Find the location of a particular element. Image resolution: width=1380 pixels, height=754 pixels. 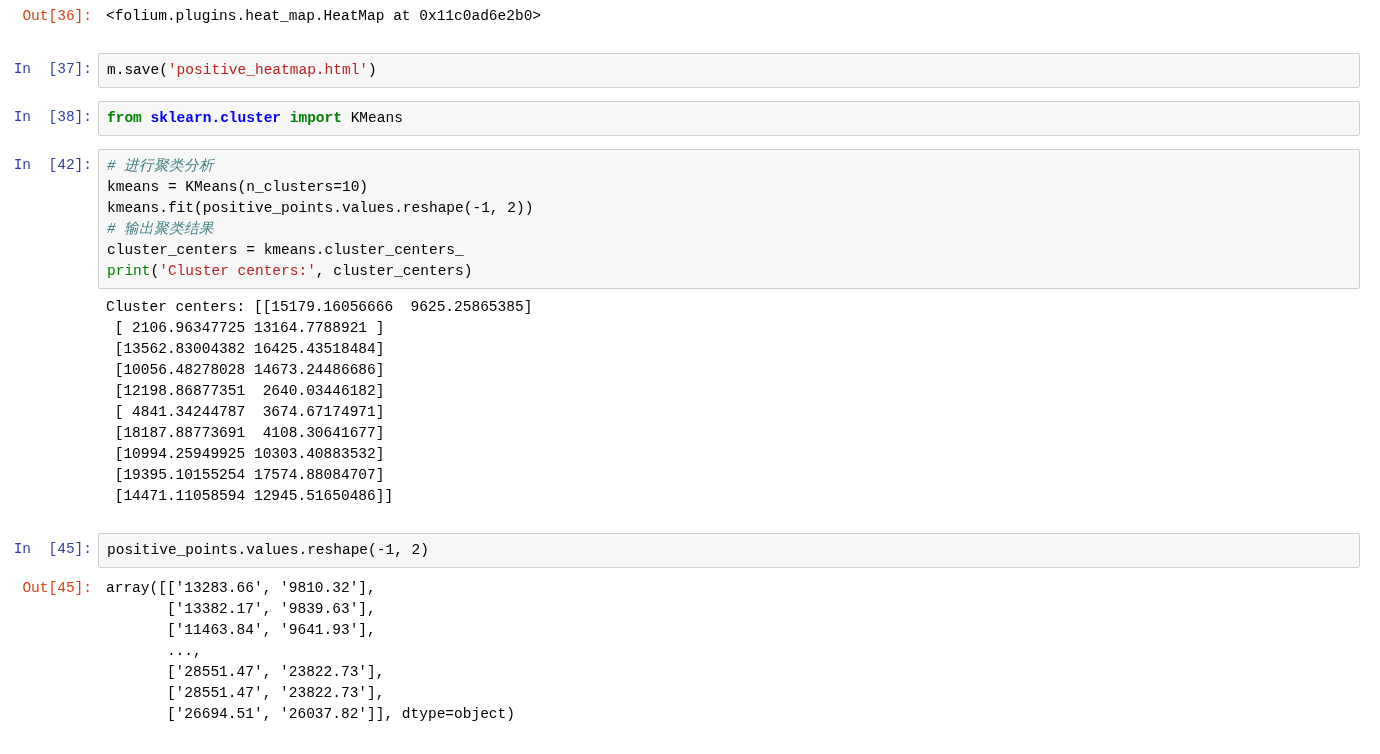

code-line: cluster_centers = kmeans.cluster_centers_ is located at coordinates (286, 250).